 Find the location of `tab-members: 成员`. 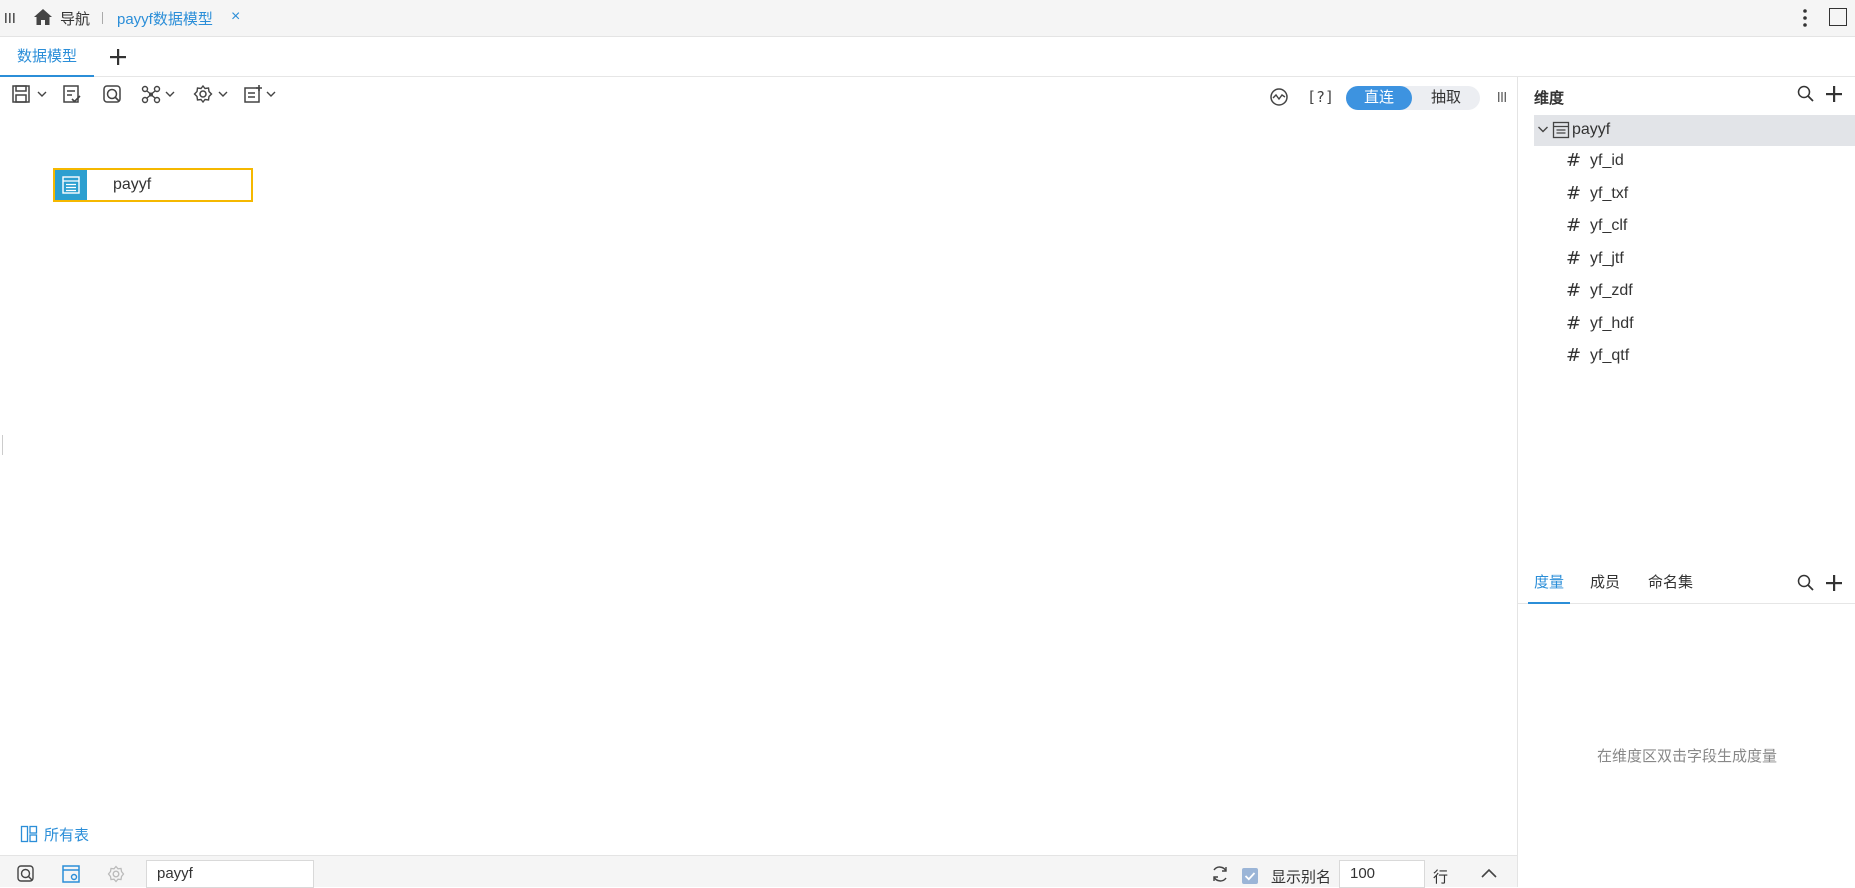

tab-members: 成员 is located at coordinates (1605, 584).